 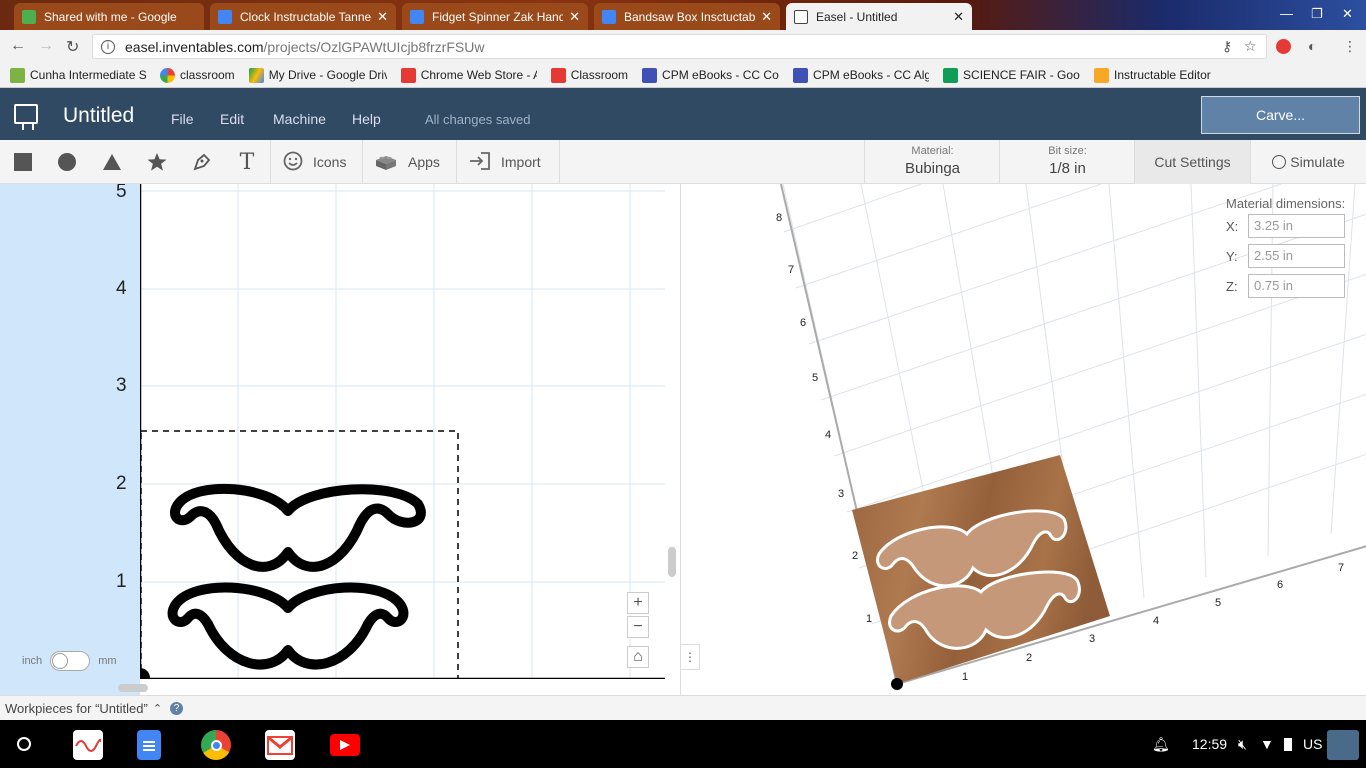 I want to click on material-y-input: 2.55 in, so click(x=1296, y=256).